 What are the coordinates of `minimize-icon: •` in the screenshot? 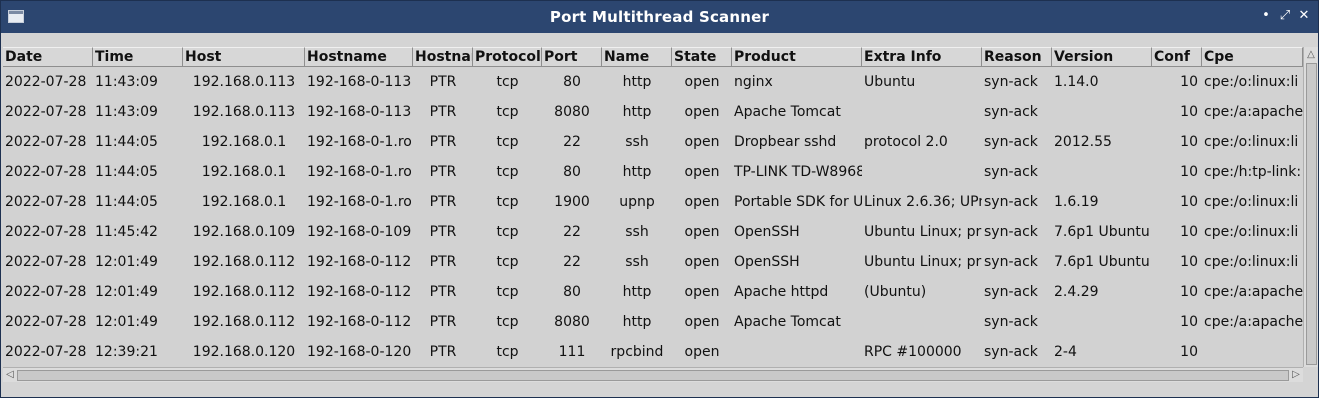 It's located at (1266, 16).